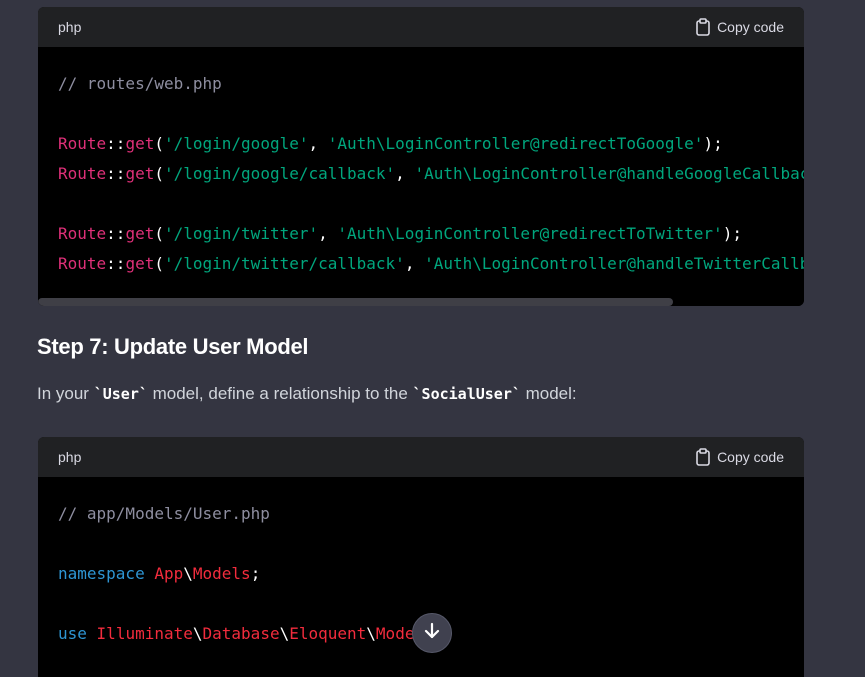 The image size is (865, 677). Describe the element at coordinates (241, 633) in the screenshot. I see `code-token: Database` at that location.